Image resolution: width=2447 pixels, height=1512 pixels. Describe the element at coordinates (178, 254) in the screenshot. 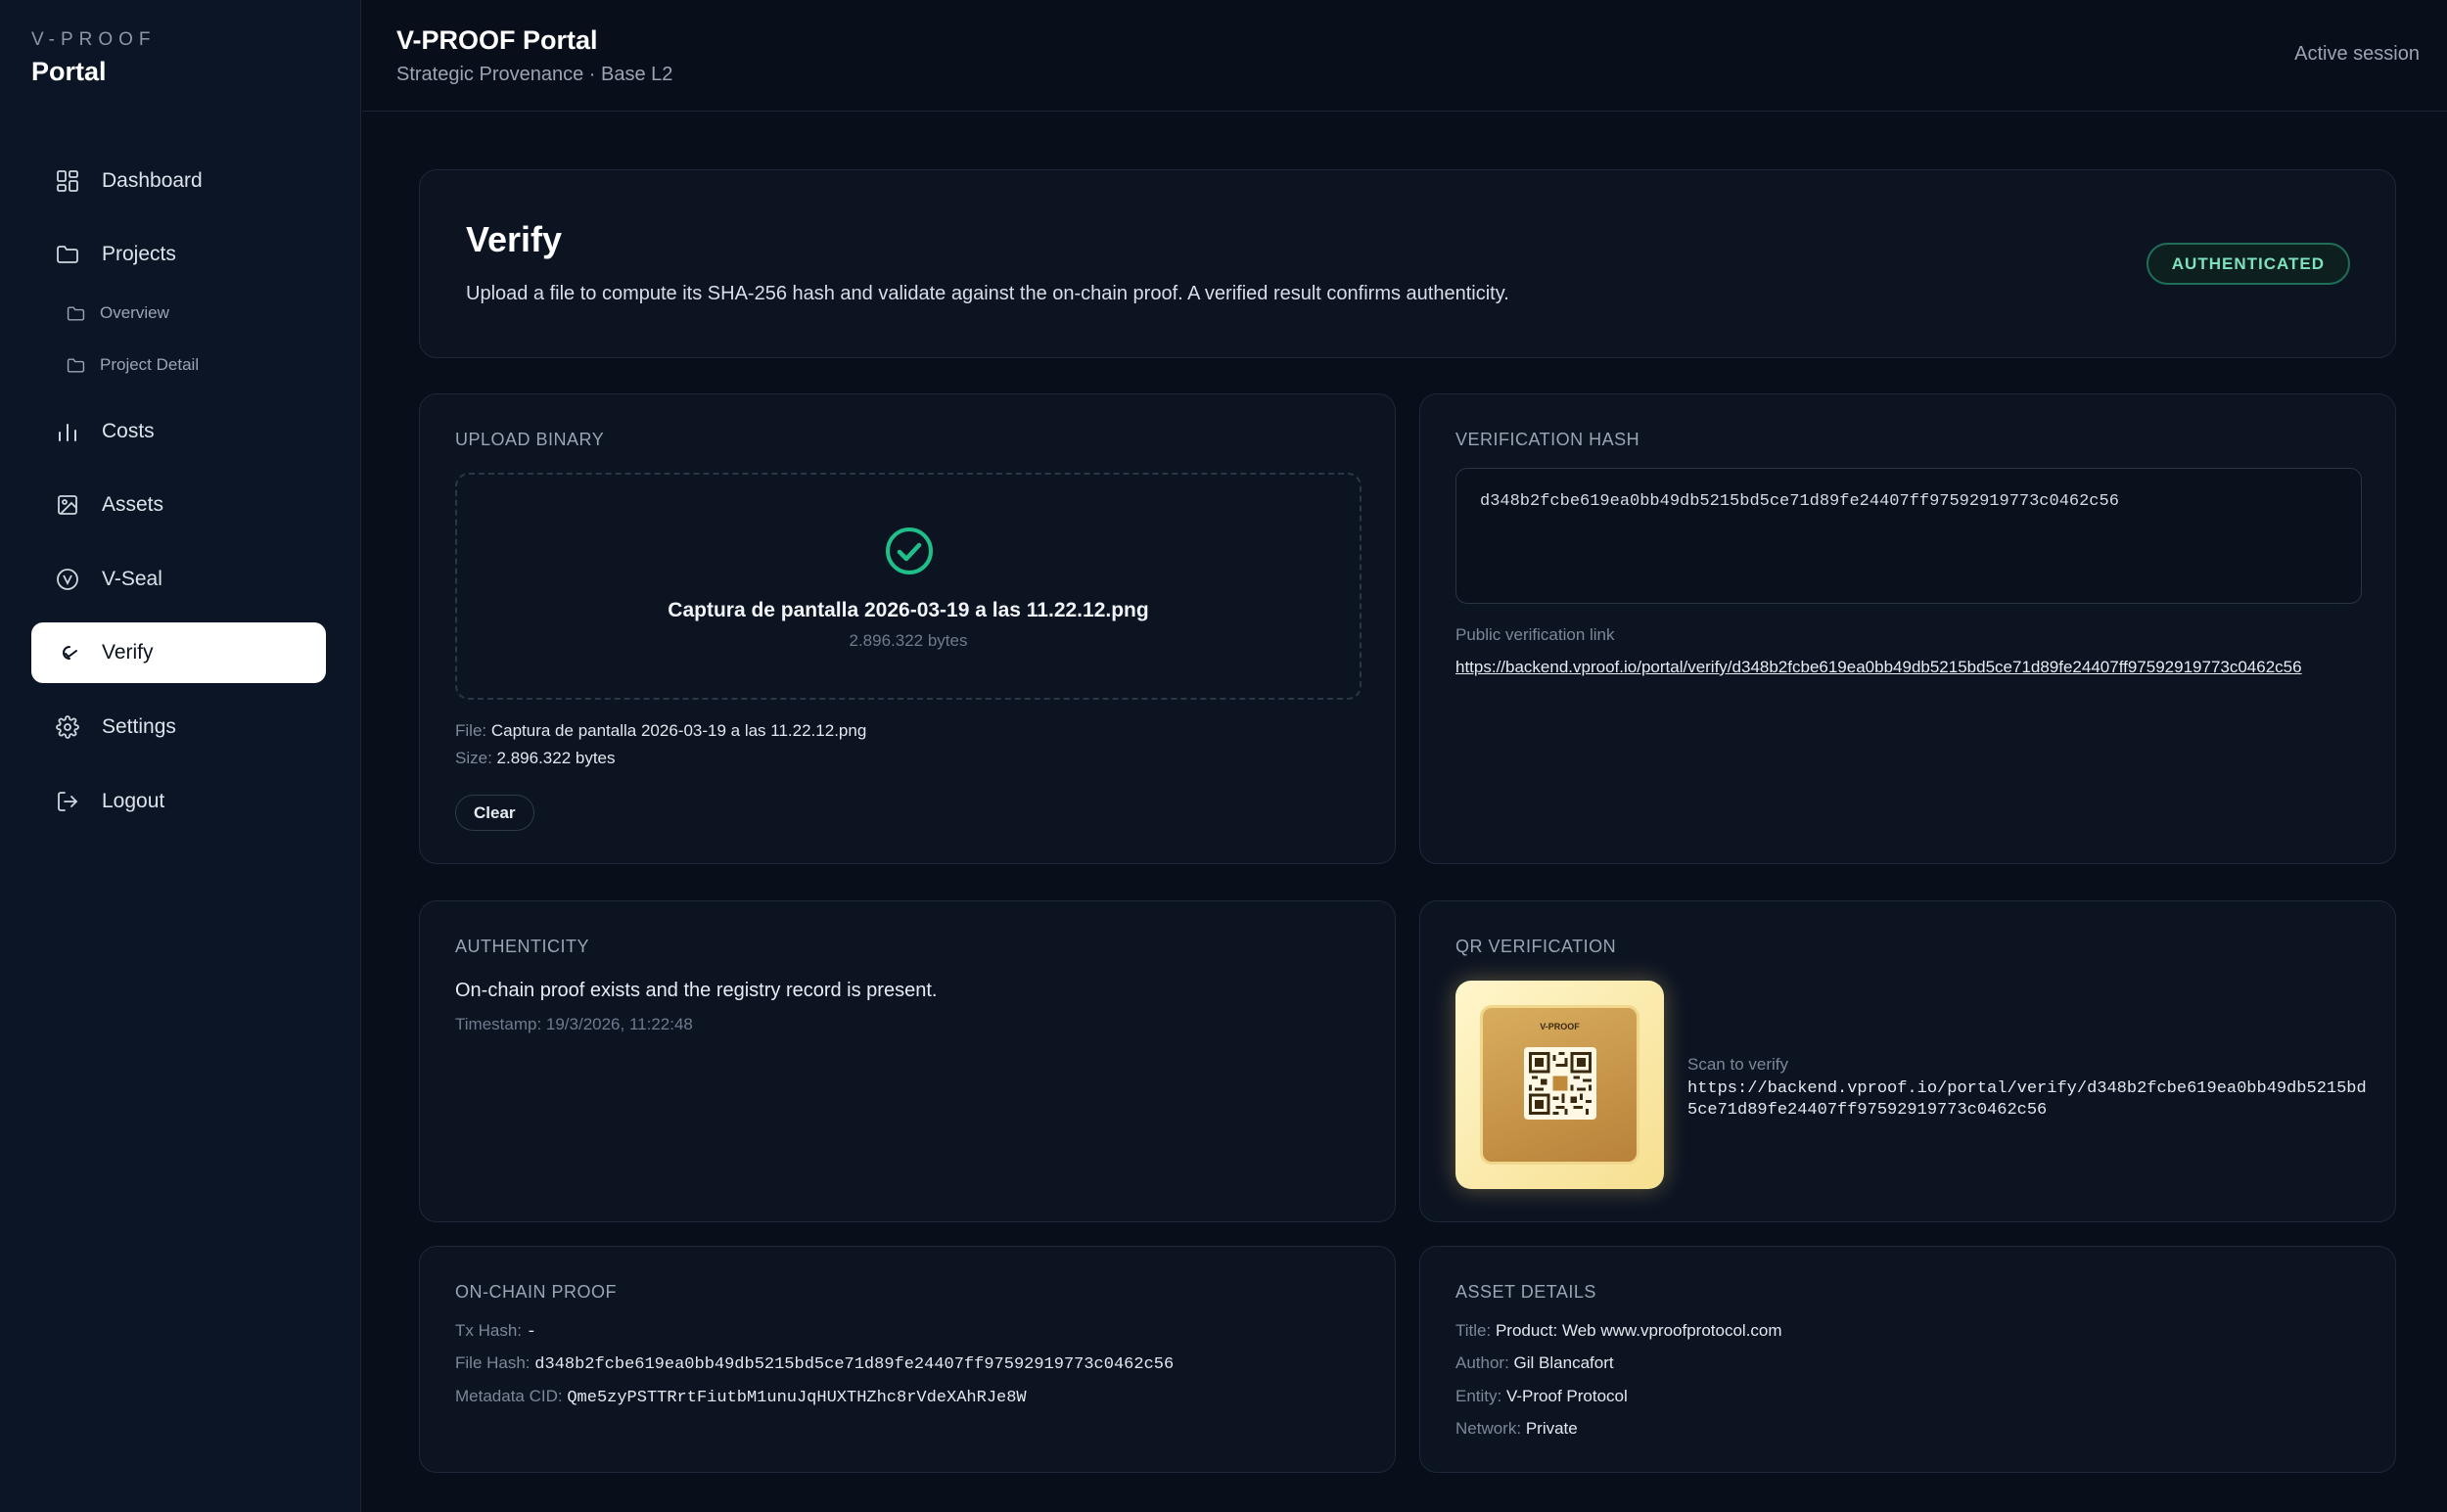

I see `sidebar-item-projects: Projects` at that location.